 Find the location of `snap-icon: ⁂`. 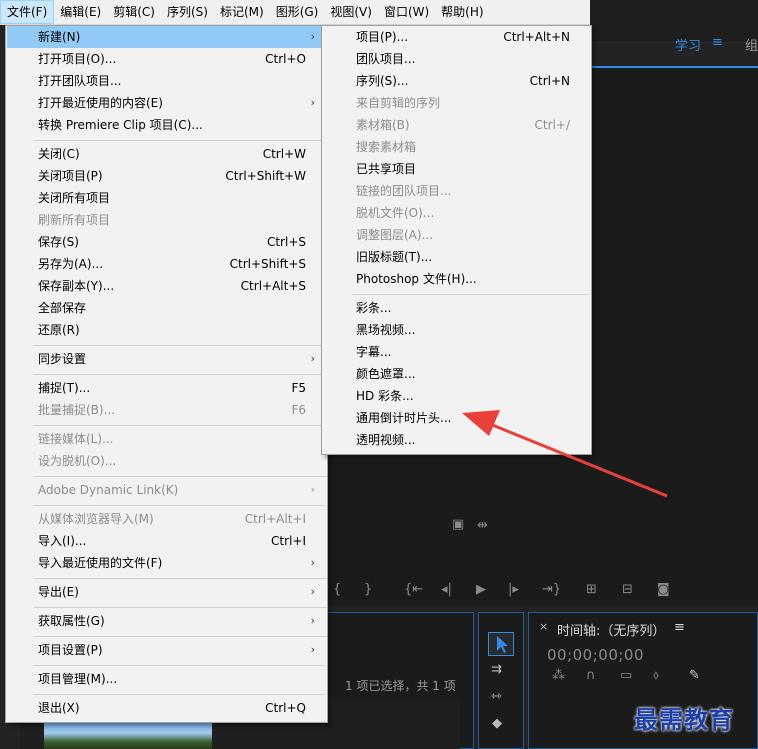

snap-icon: ⁂ is located at coordinates (558, 675).